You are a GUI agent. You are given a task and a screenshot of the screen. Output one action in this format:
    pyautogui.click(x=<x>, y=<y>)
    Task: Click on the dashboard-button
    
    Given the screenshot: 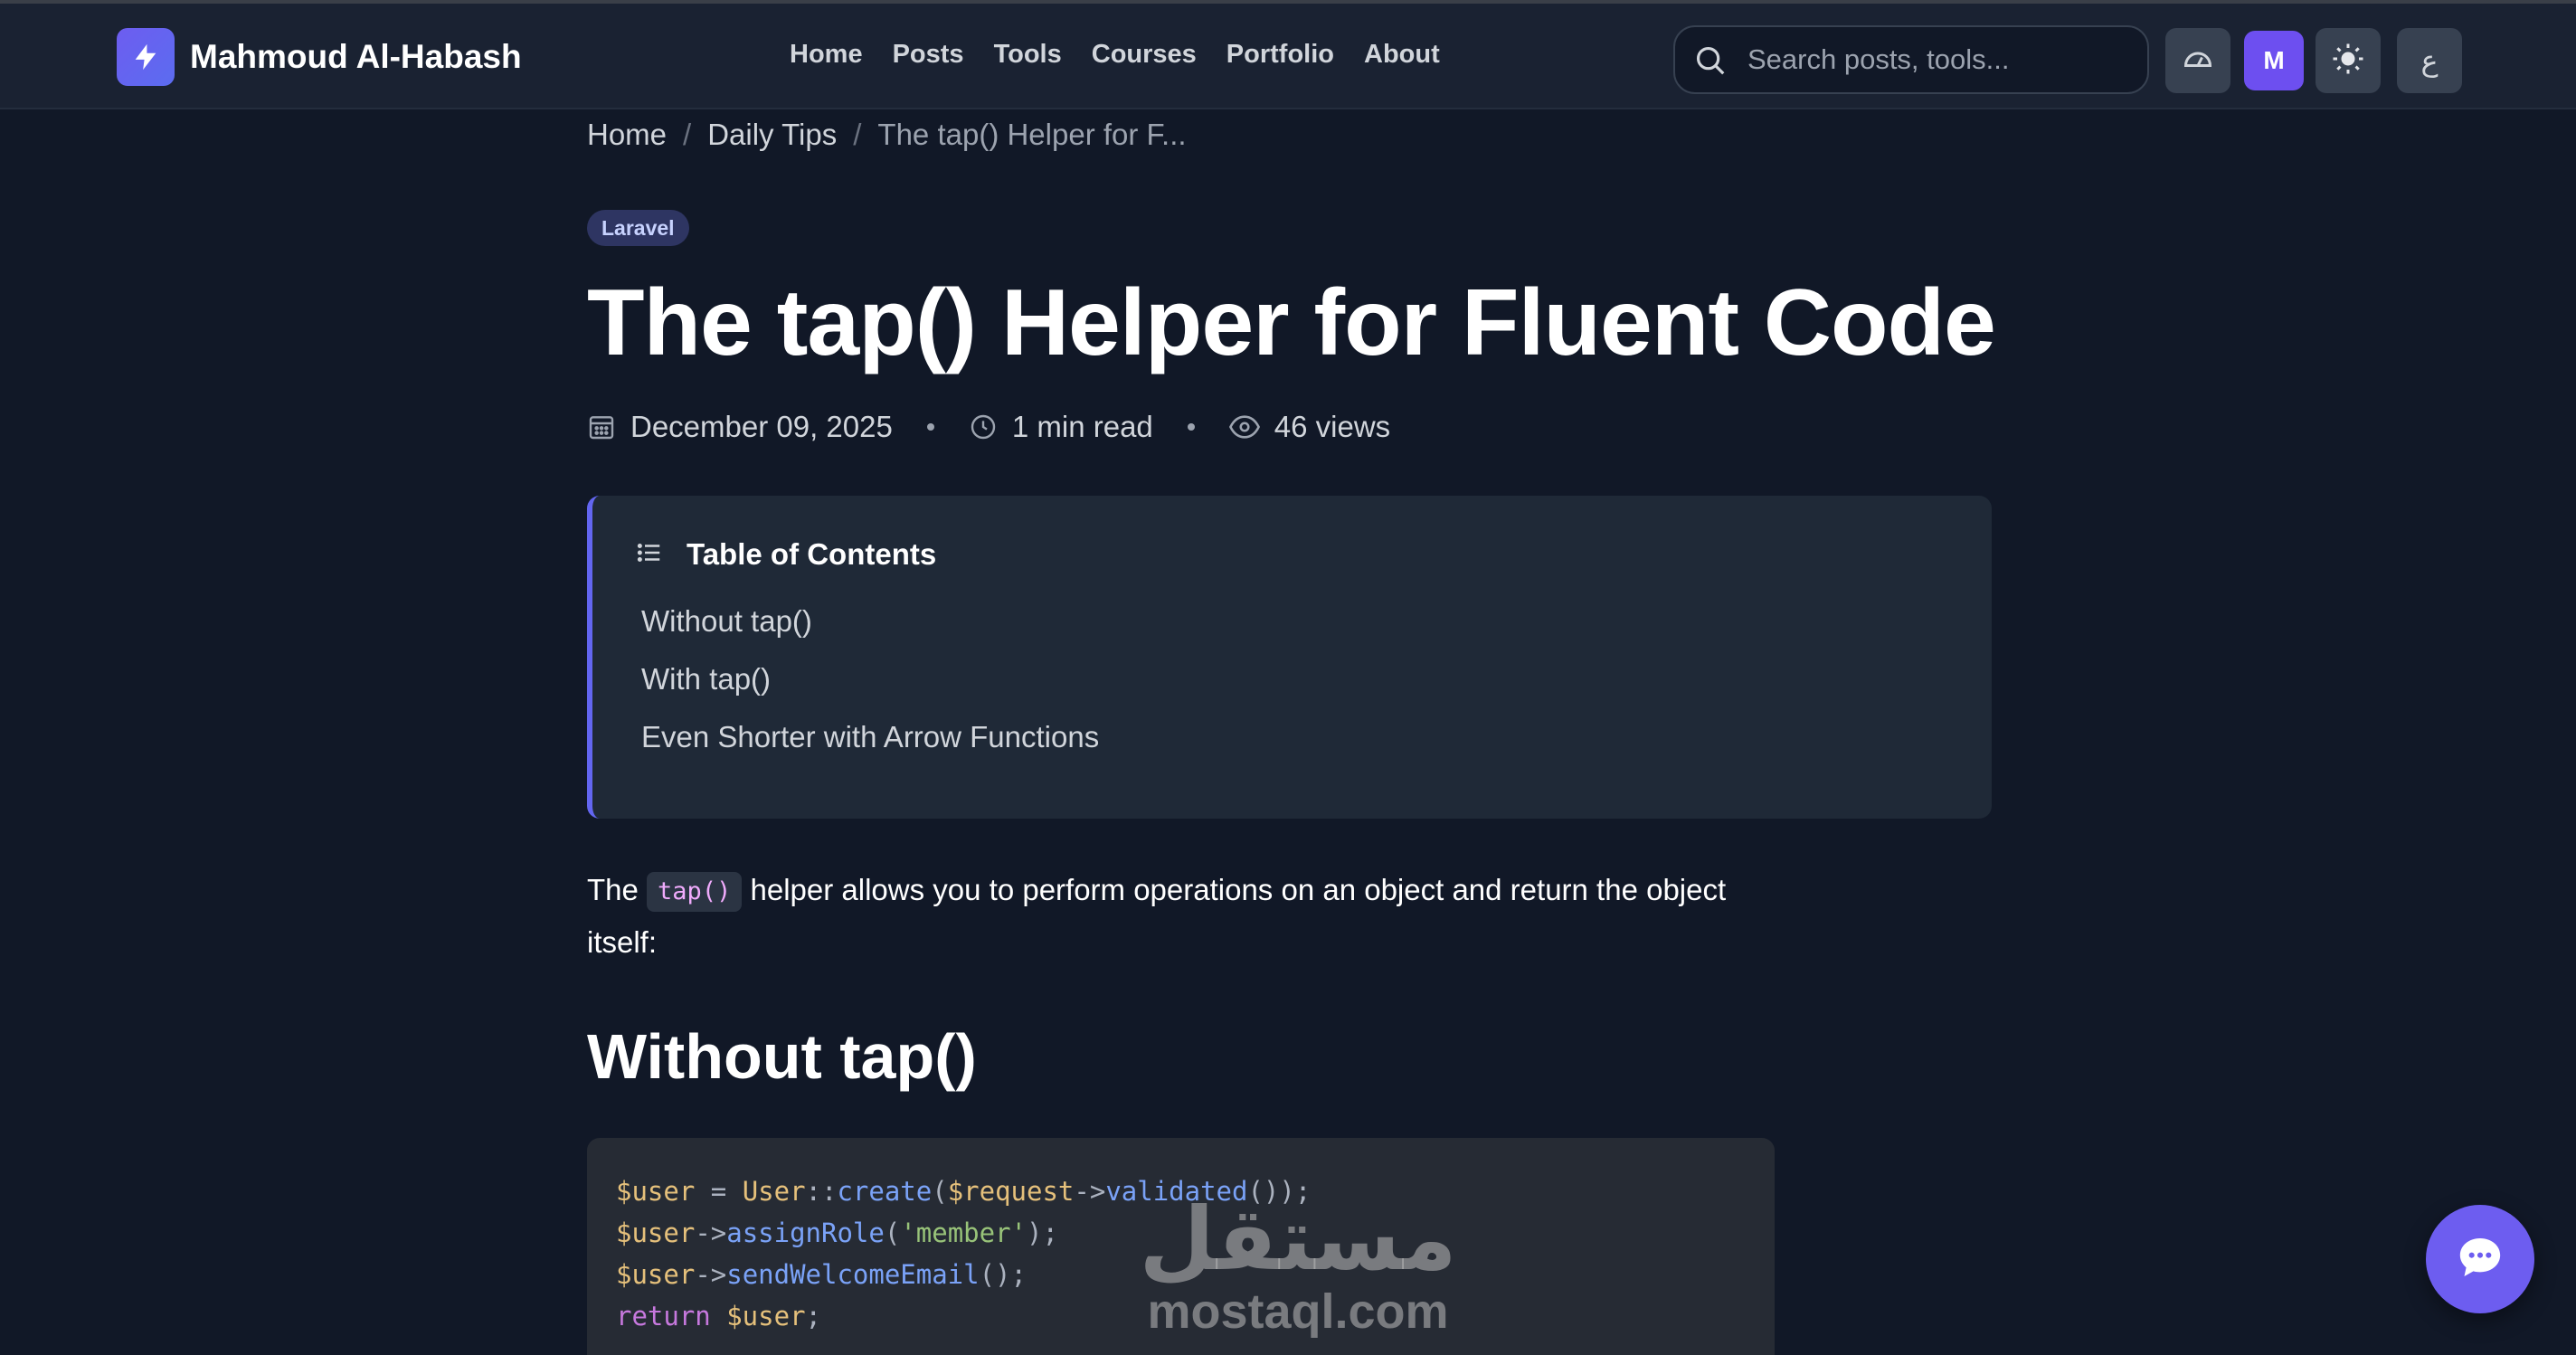 What is the action you would take?
    pyautogui.click(x=2197, y=60)
    